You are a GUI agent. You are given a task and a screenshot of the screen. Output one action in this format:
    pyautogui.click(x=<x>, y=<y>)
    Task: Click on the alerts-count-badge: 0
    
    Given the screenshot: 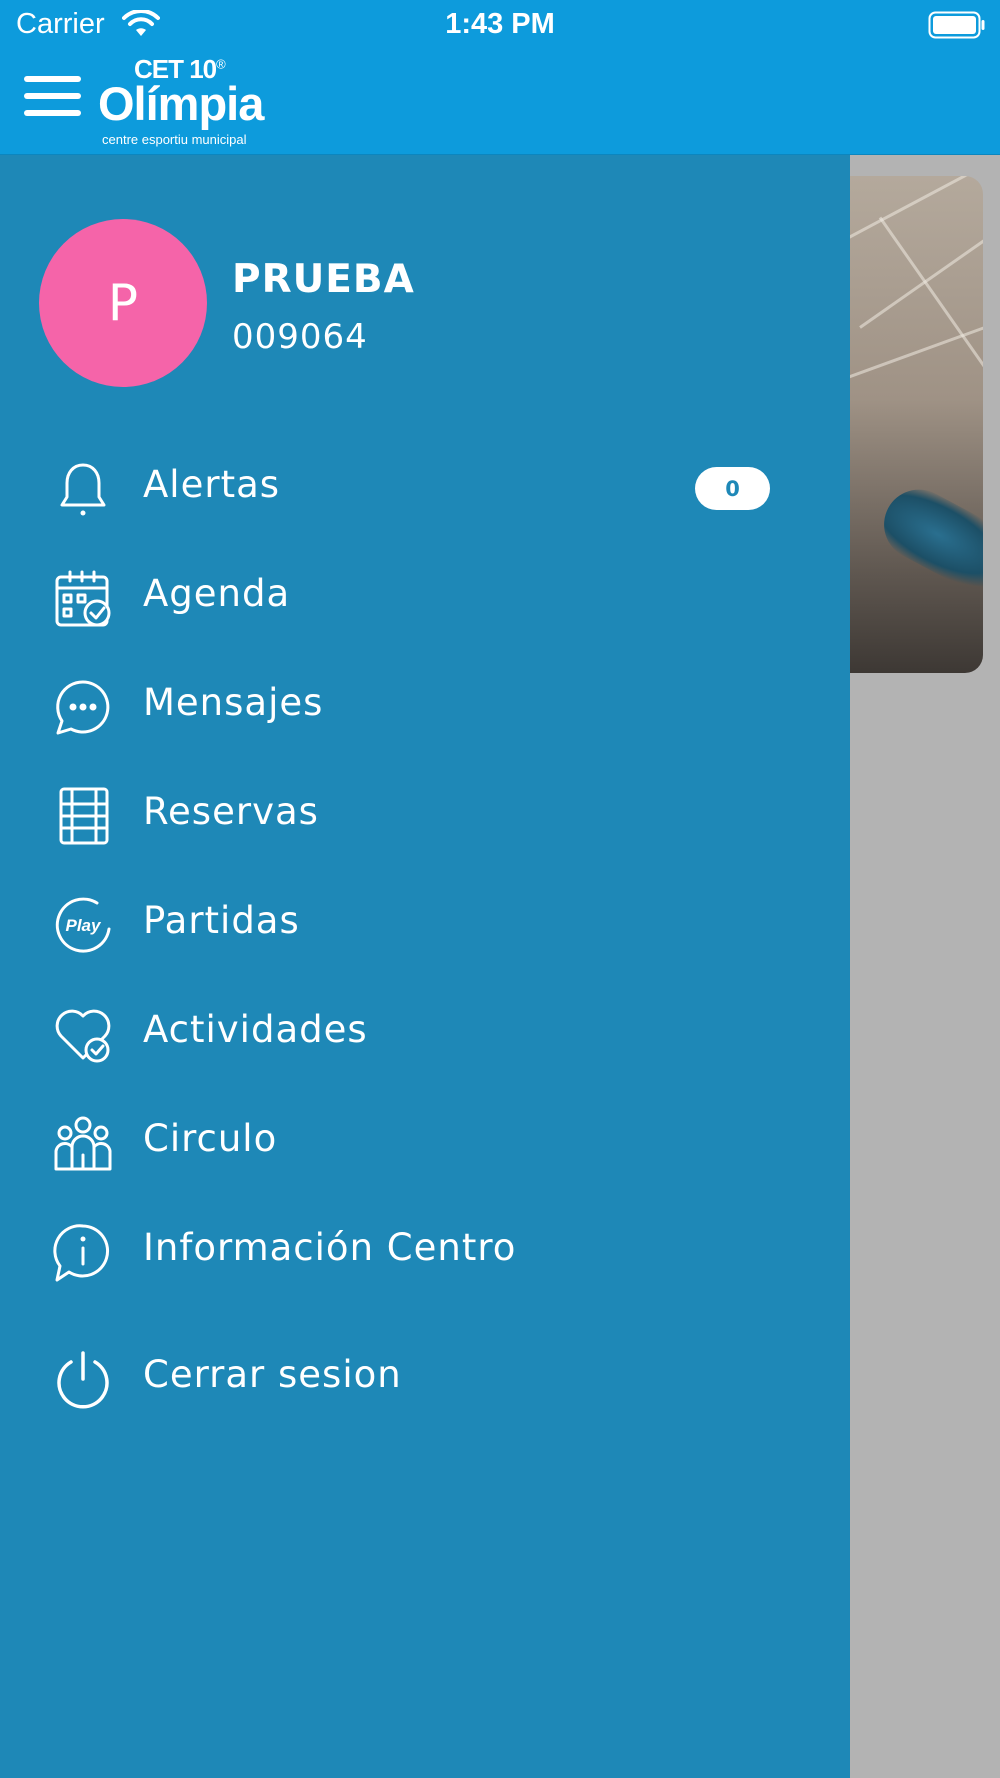 What is the action you would take?
    pyautogui.click(x=732, y=488)
    